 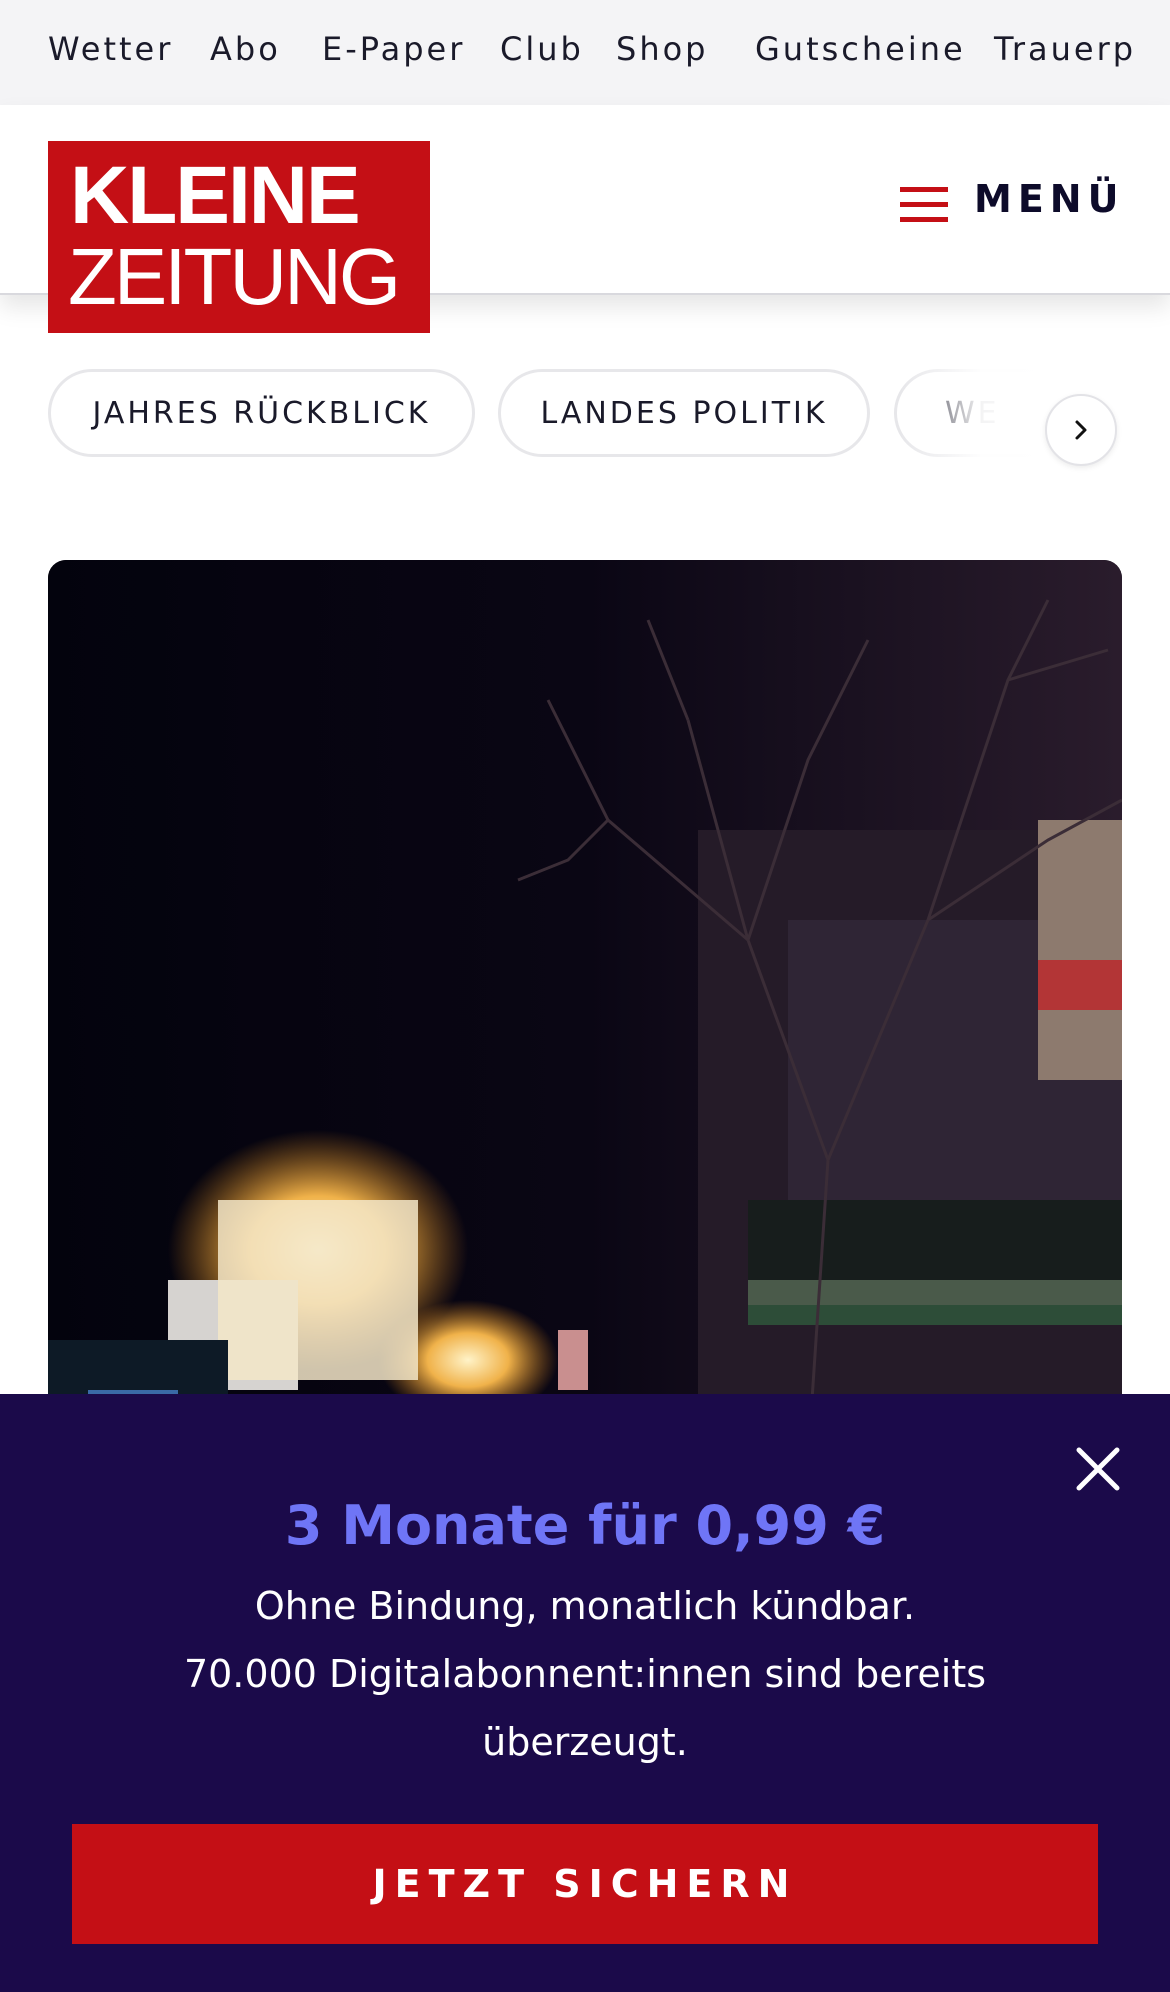 What do you see at coordinates (1049, 199) in the screenshot?
I see `menu-label: MENÜ` at bounding box center [1049, 199].